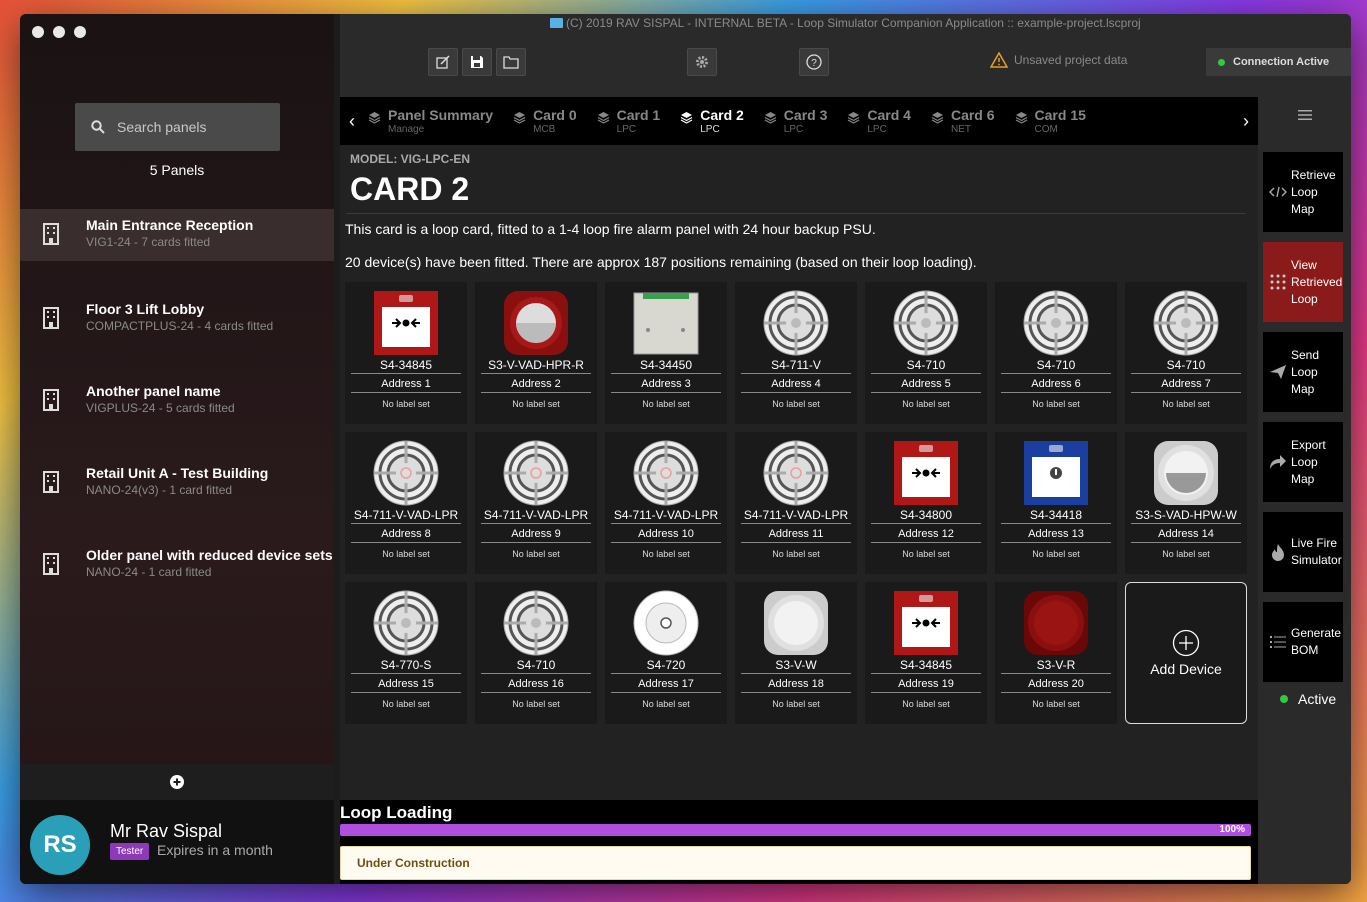 Image resolution: width=1367 pixels, height=902 pixels. I want to click on device-tile: S4-34845 Address 1 No label set, so click(406, 353).